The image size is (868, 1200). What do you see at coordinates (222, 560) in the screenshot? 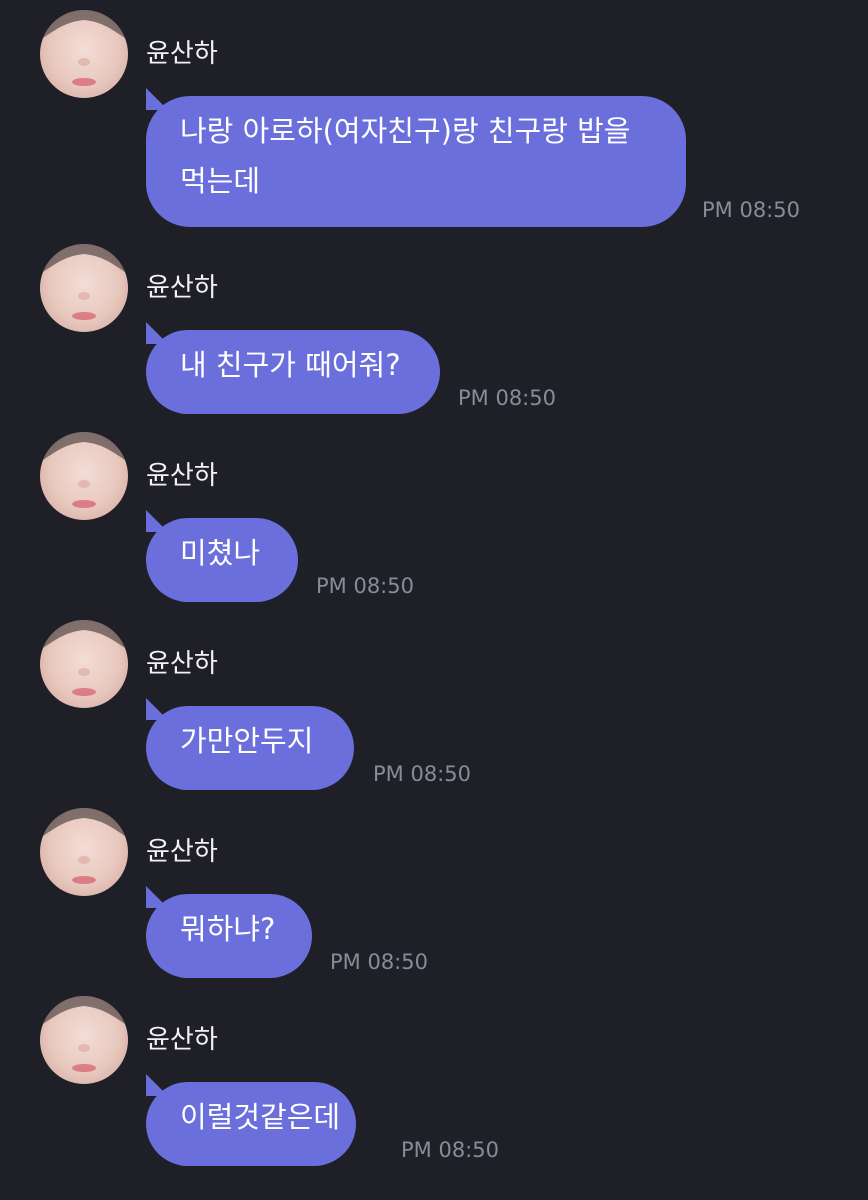
I see `message-bubble: 미쳤나` at bounding box center [222, 560].